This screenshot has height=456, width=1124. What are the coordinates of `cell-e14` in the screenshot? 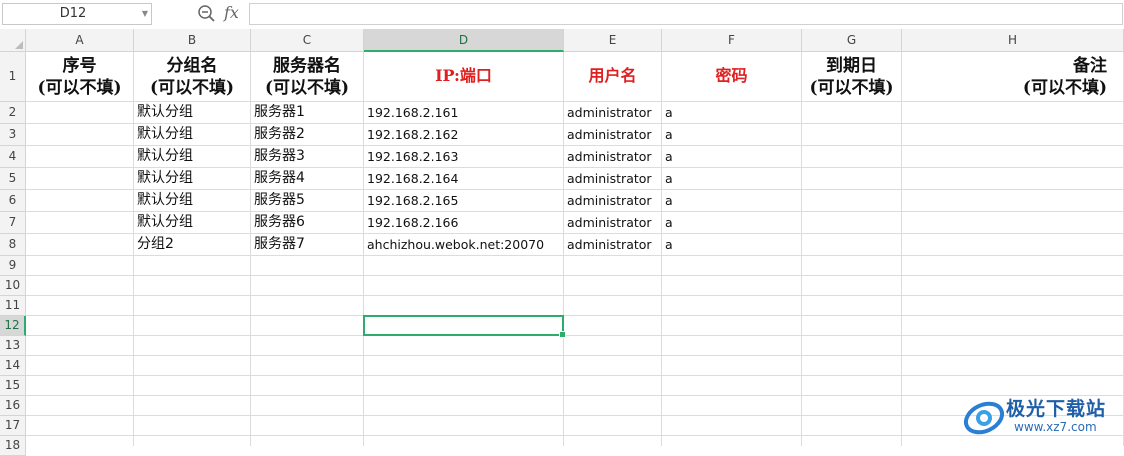 It's located at (613, 366).